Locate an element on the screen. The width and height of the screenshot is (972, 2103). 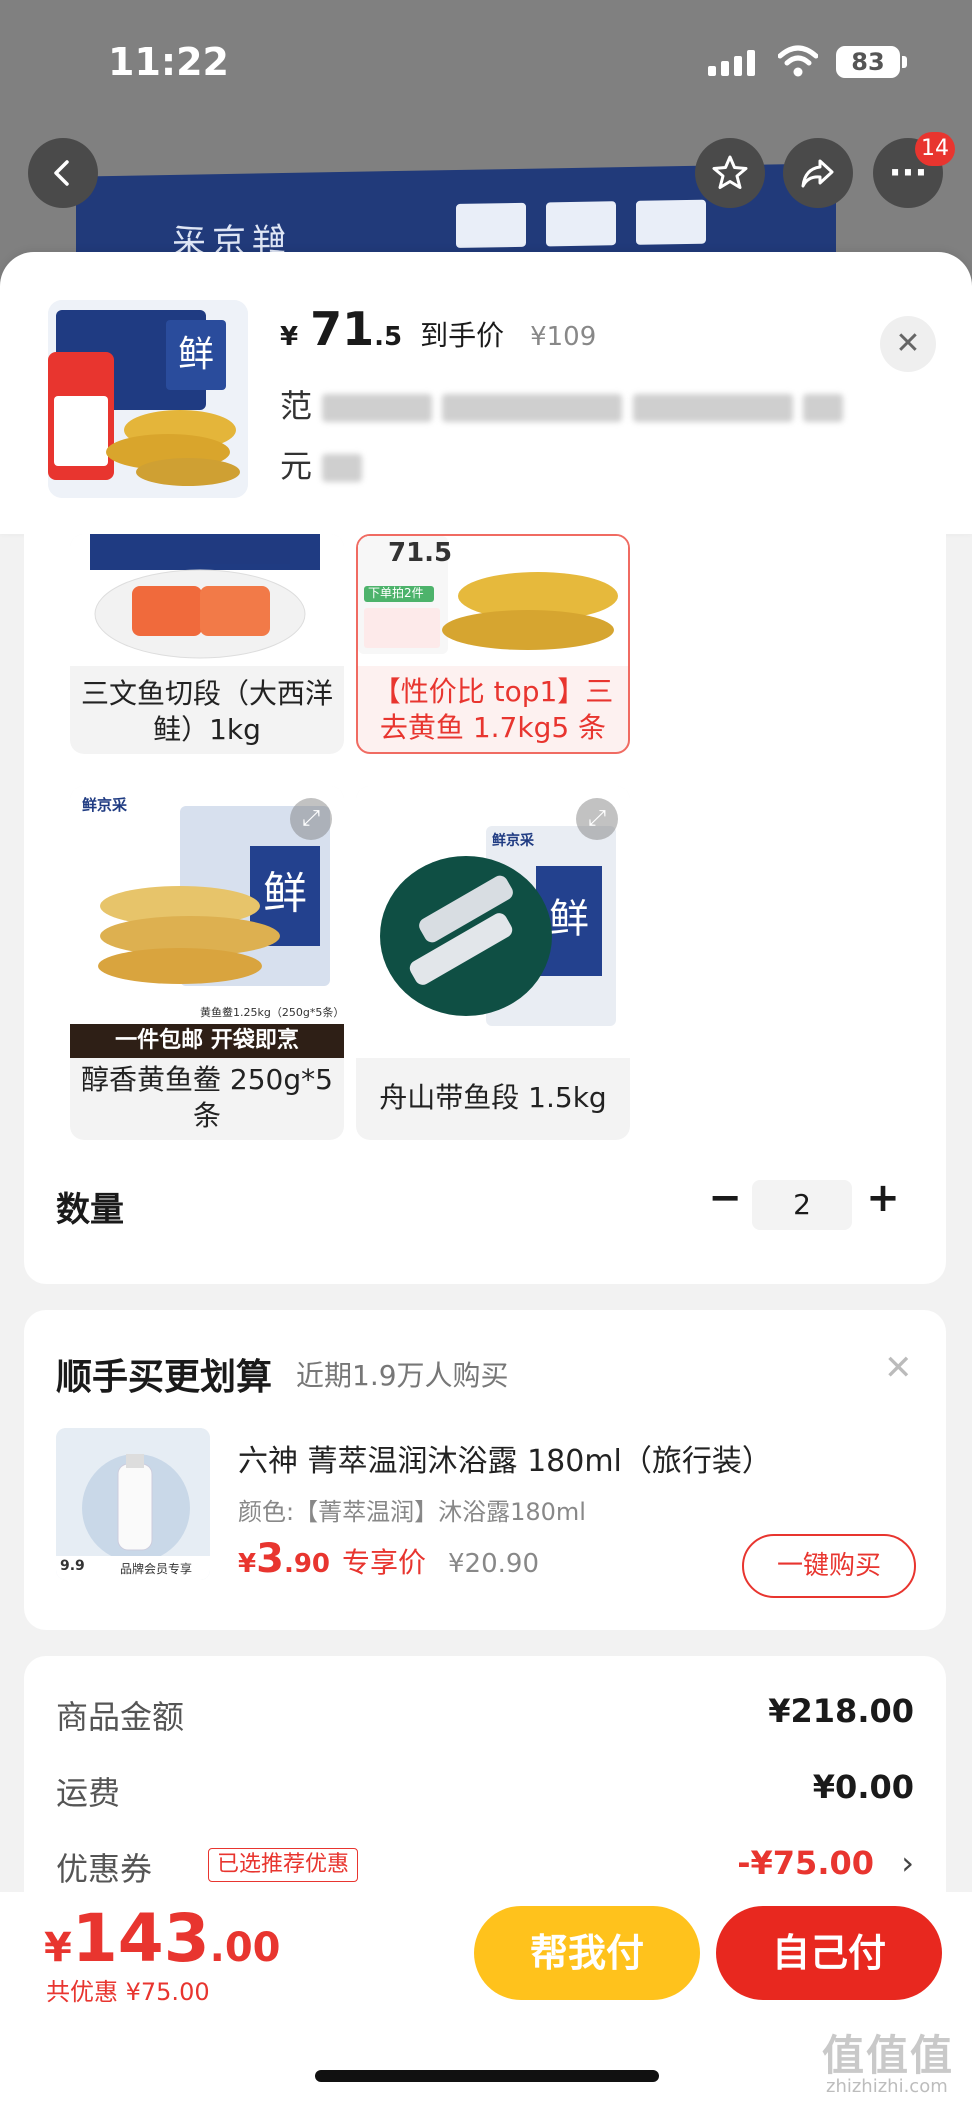
summary-row-shipping: 运费 ¥0.00 is located at coordinates (485, 1790).